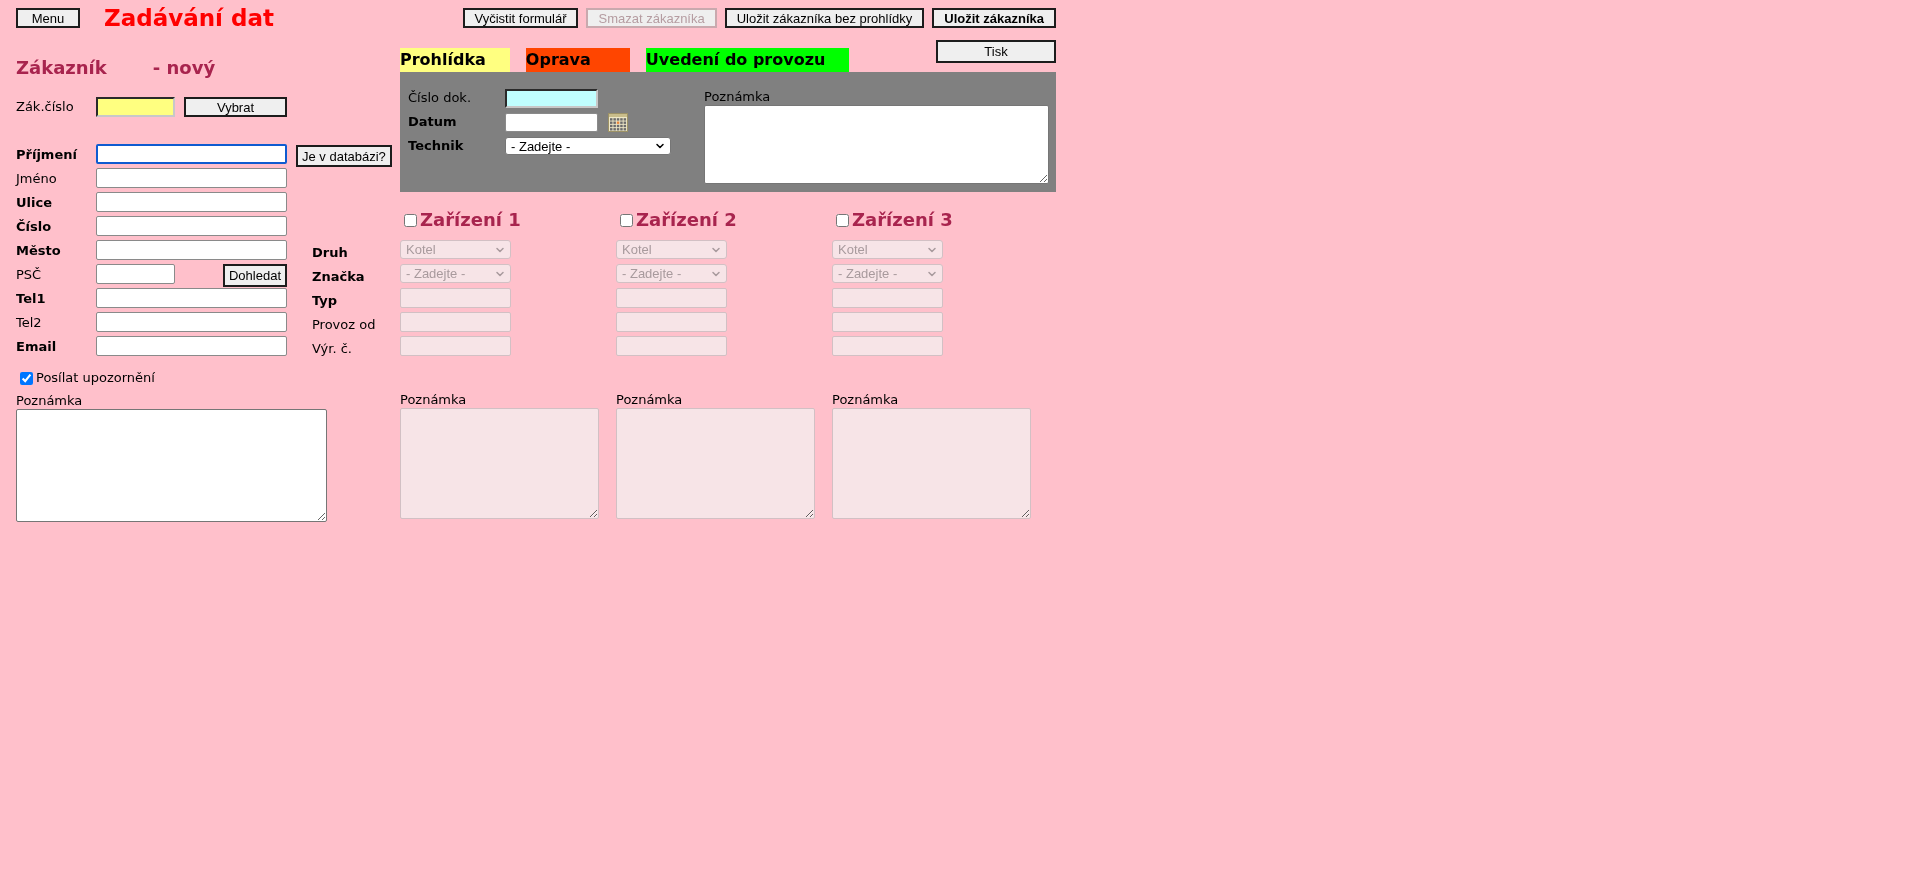 The image size is (1919, 894). Describe the element at coordinates (455, 60) in the screenshot. I see `tab: Prohlídka` at that location.